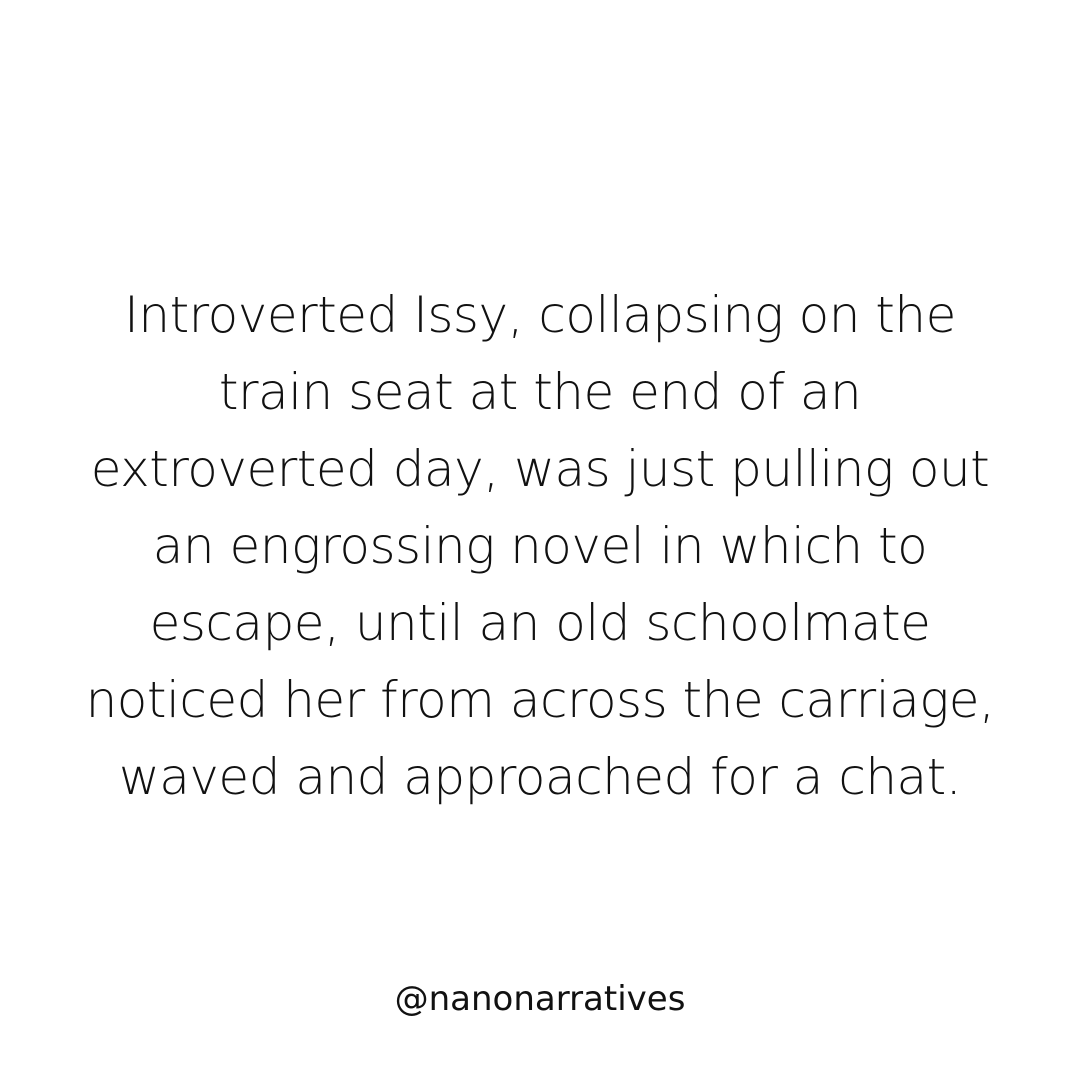 The width and height of the screenshot is (1080, 1080). What do you see at coordinates (540, 777) in the screenshot?
I see `story-line: waved and approached for a chat.` at bounding box center [540, 777].